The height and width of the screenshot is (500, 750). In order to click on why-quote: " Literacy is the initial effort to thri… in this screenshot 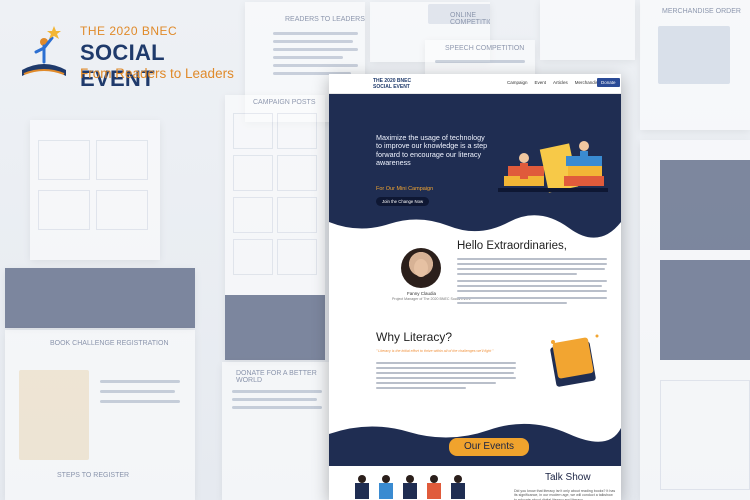, I will do `click(435, 351)`.